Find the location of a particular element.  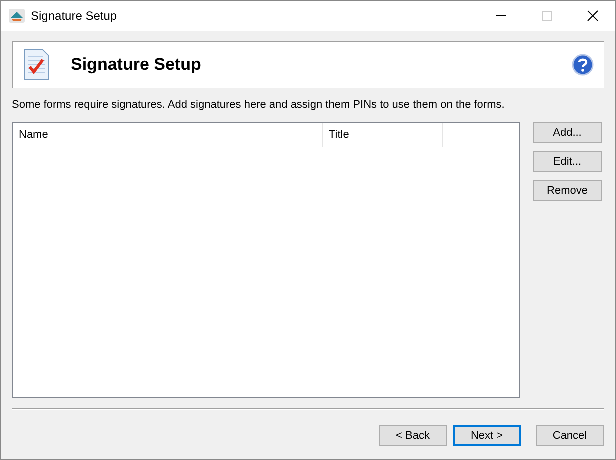

description-text: Some forms require signatures. Add signatures here and assign them PINs to use them on the forms. is located at coordinates (259, 105).